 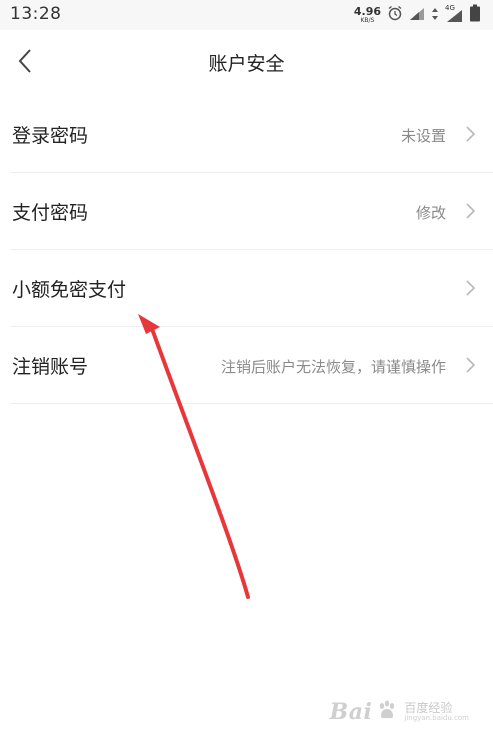 What do you see at coordinates (475, 15) in the screenshot?
I see `battery-icon` at bounding box center [475, 15].